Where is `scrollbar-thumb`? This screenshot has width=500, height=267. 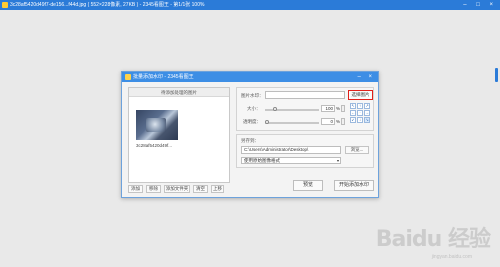
scrollbar-thumb is located at coordinates (496, 75).